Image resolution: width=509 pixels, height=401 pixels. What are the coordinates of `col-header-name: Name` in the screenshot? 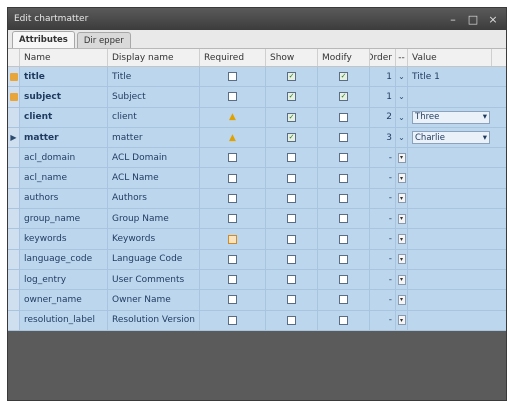 It's located at (64, 57).